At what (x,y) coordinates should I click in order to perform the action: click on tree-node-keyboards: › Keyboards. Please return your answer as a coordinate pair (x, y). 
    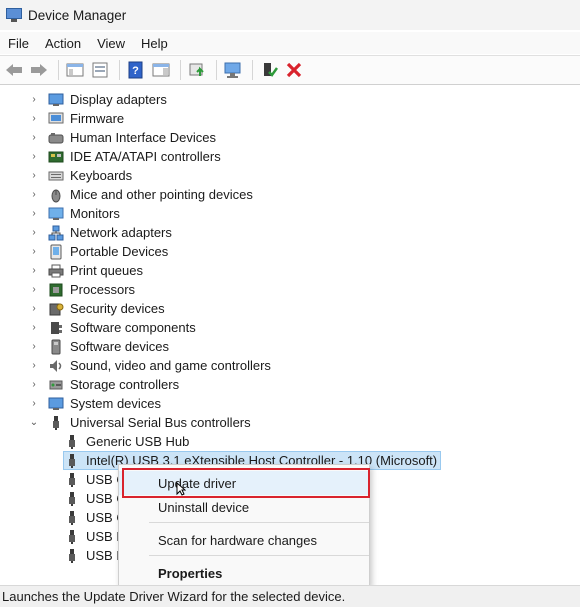
    Looking at the image, I should click on (80, 175).